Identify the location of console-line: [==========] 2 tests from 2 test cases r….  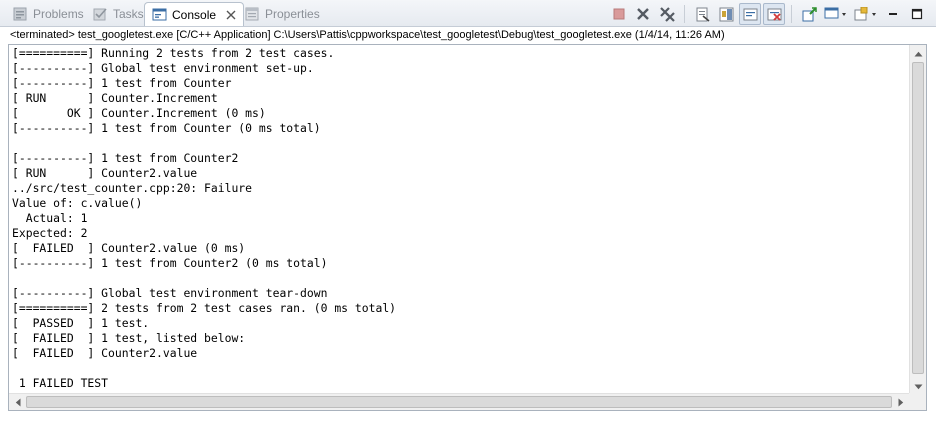
(204, 308).